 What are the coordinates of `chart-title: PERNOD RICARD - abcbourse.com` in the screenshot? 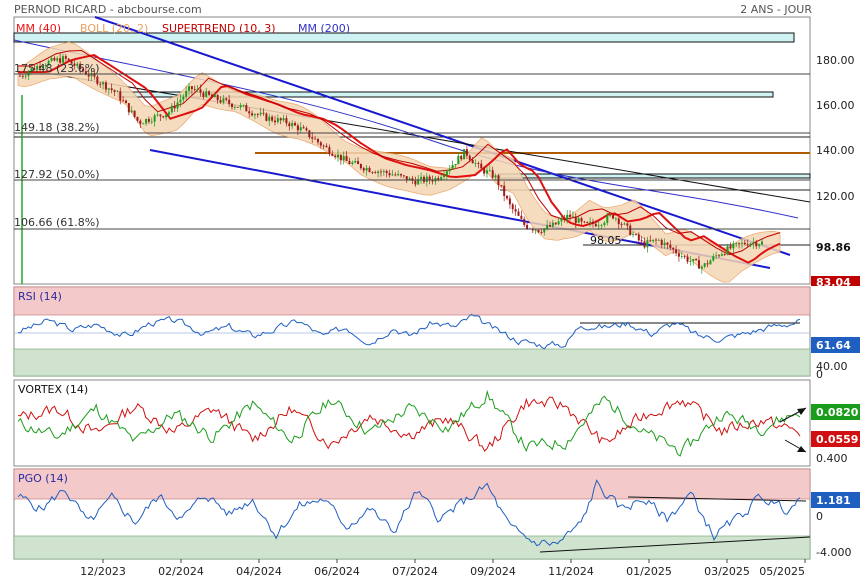 It's located at (108, 9).